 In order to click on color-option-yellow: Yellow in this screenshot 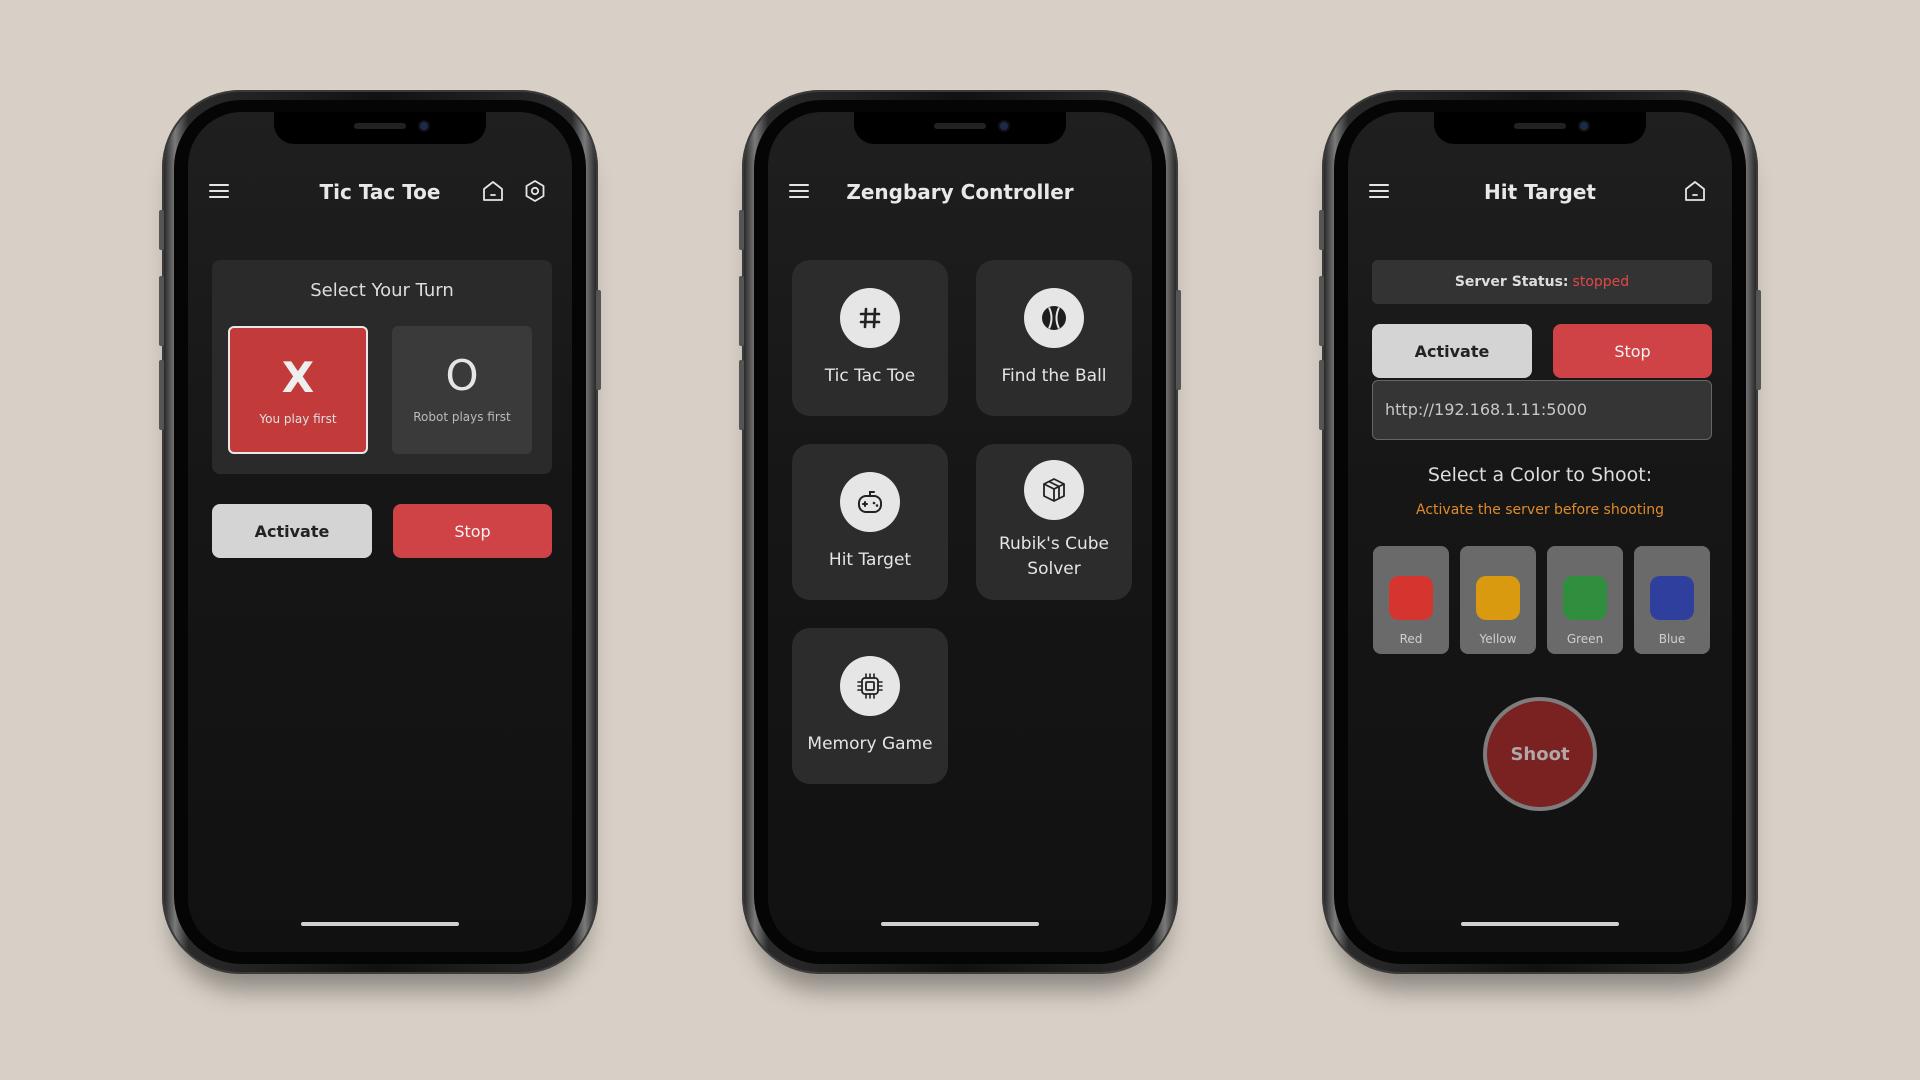, I will do `click(1498, 600)`.